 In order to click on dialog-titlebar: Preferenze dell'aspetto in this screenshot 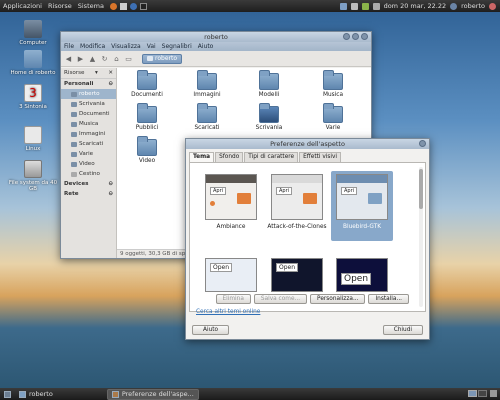, I will do `click(307, 144)`.